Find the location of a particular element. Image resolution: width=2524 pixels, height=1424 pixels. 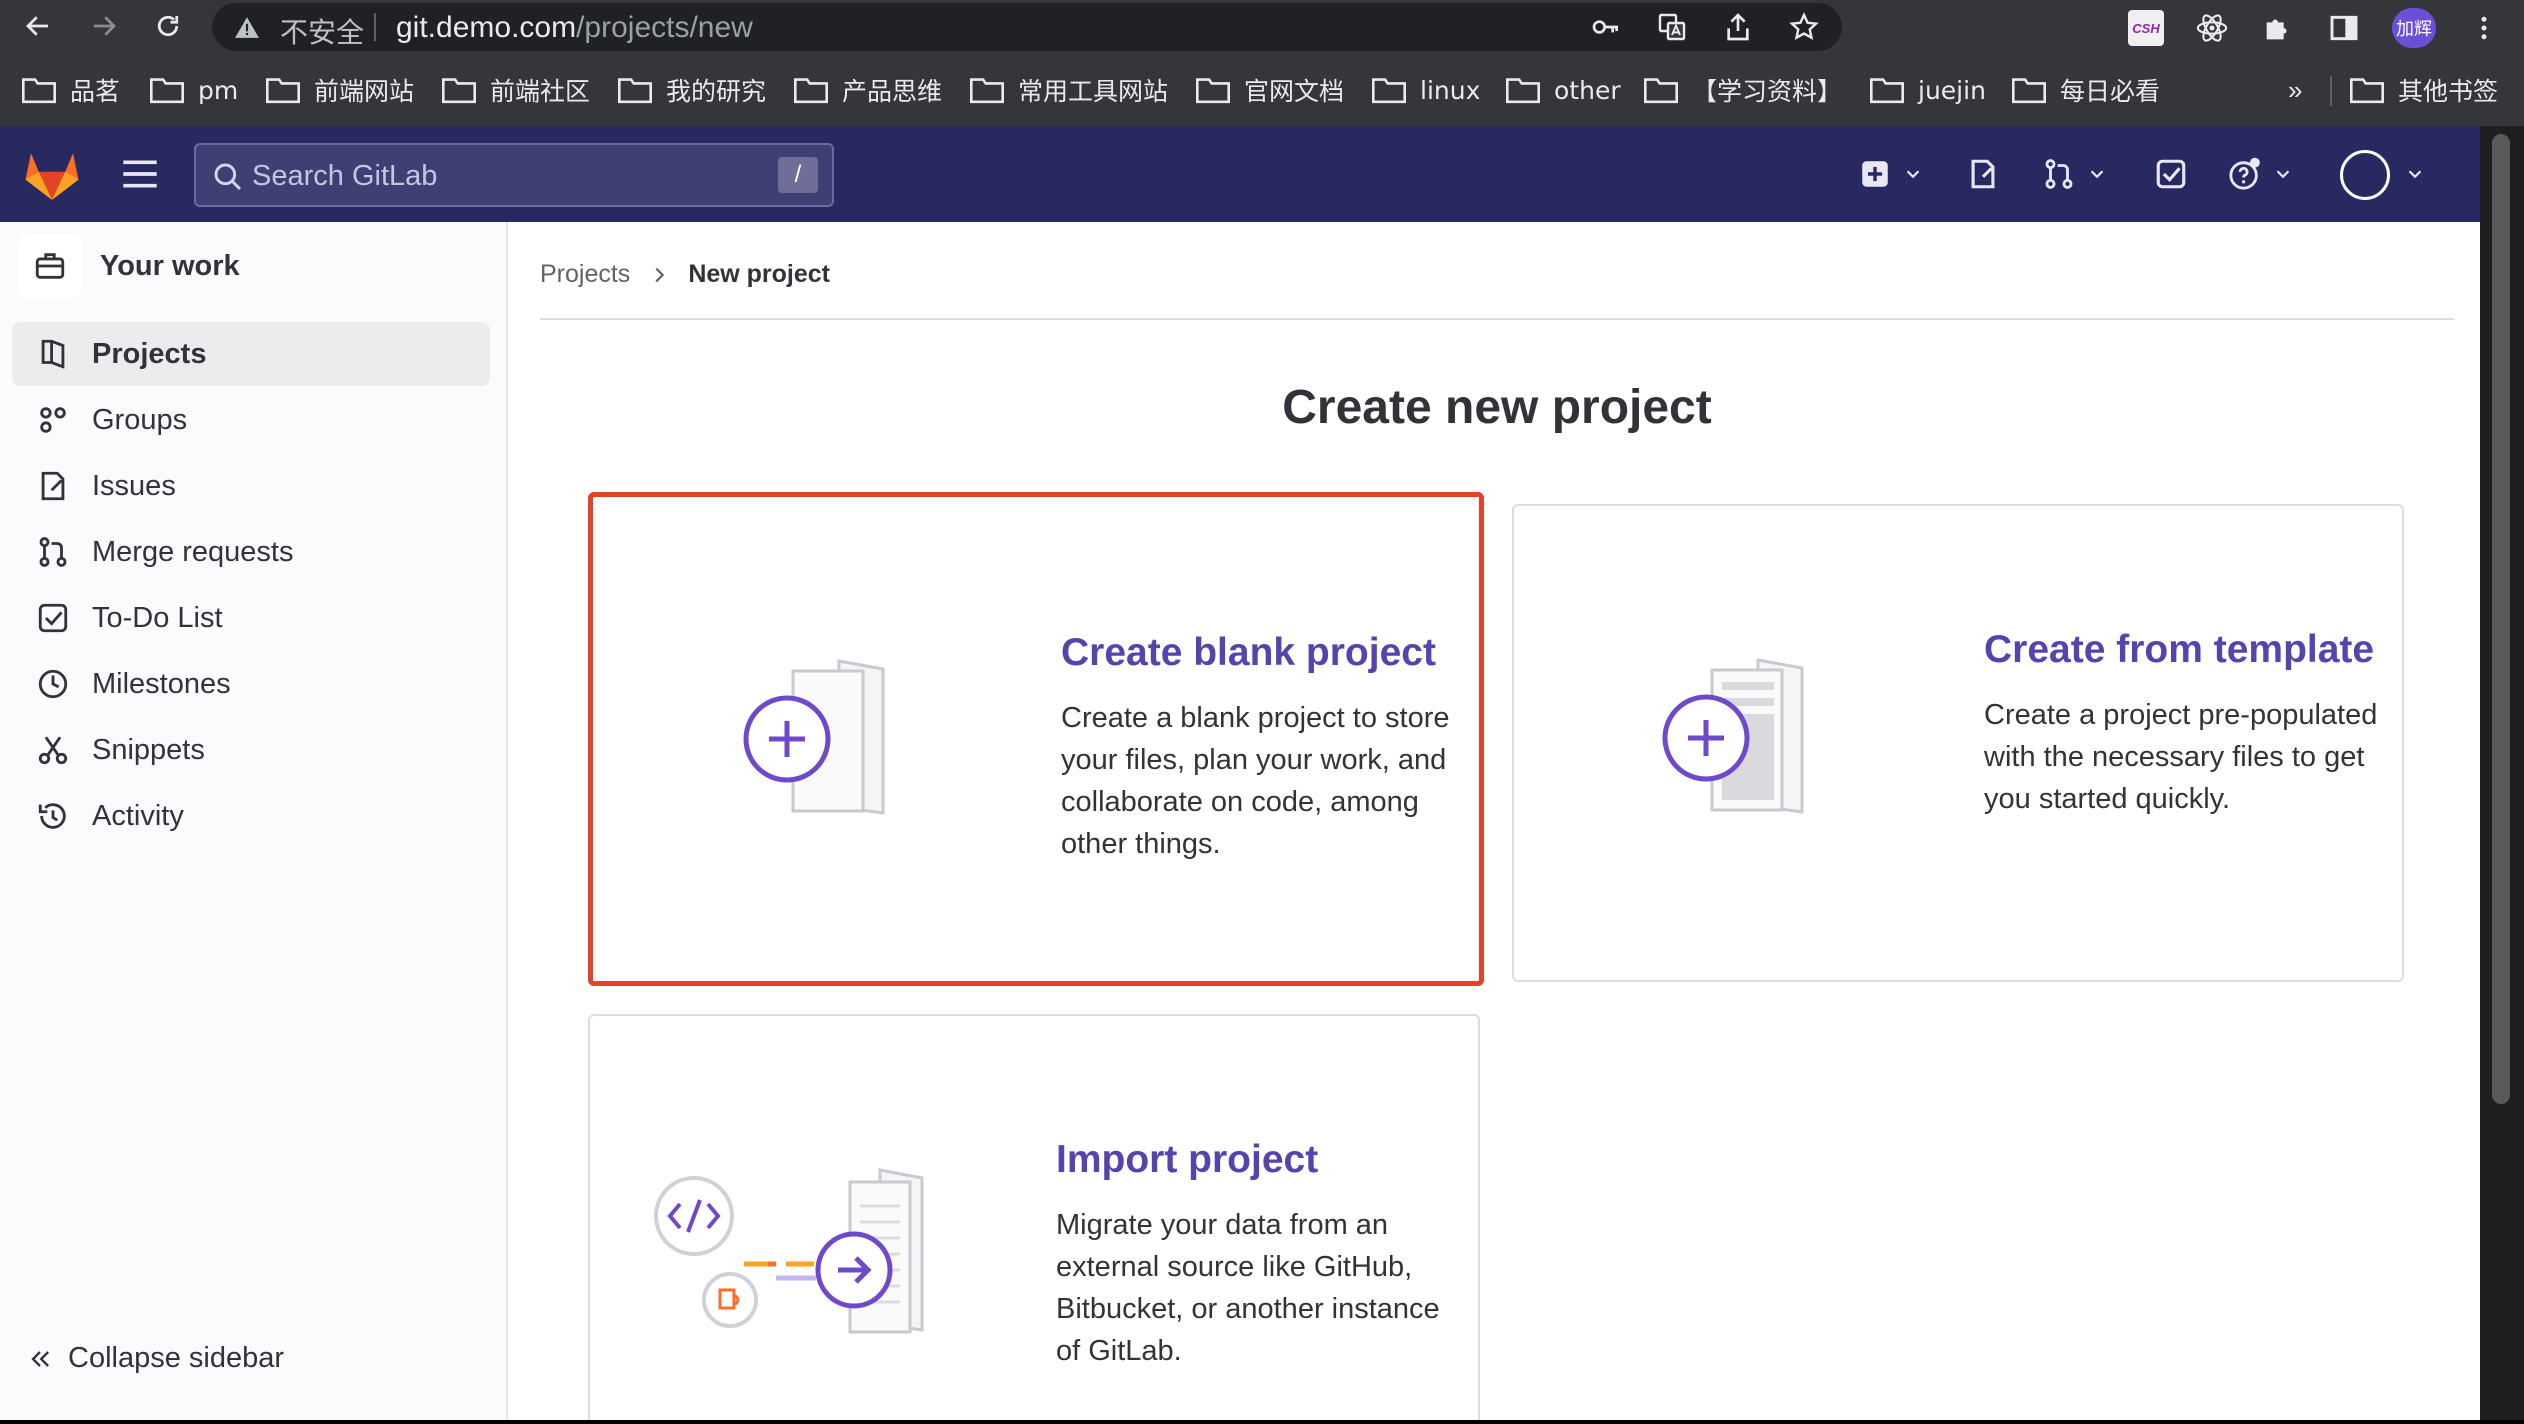

bookmark-folder: 产品思维 is located at coordinates (868, 90).